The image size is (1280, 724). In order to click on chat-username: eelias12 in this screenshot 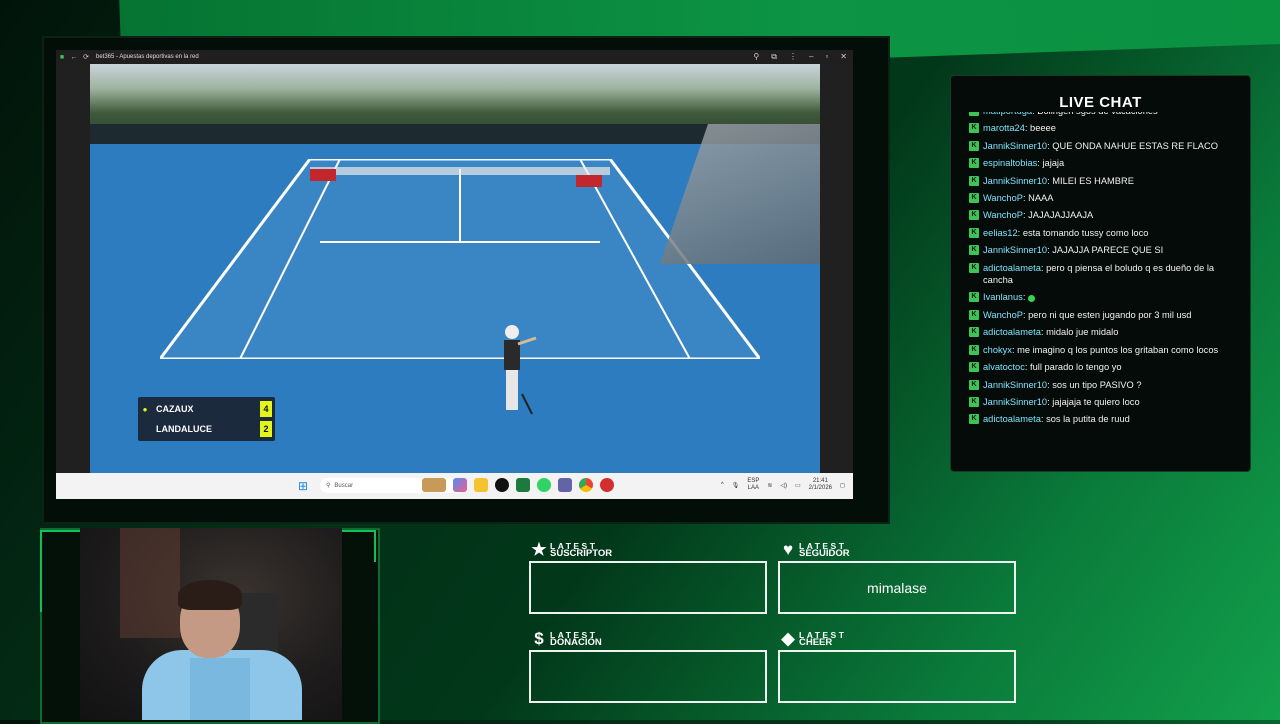, I will do `click(1000, 233)`.